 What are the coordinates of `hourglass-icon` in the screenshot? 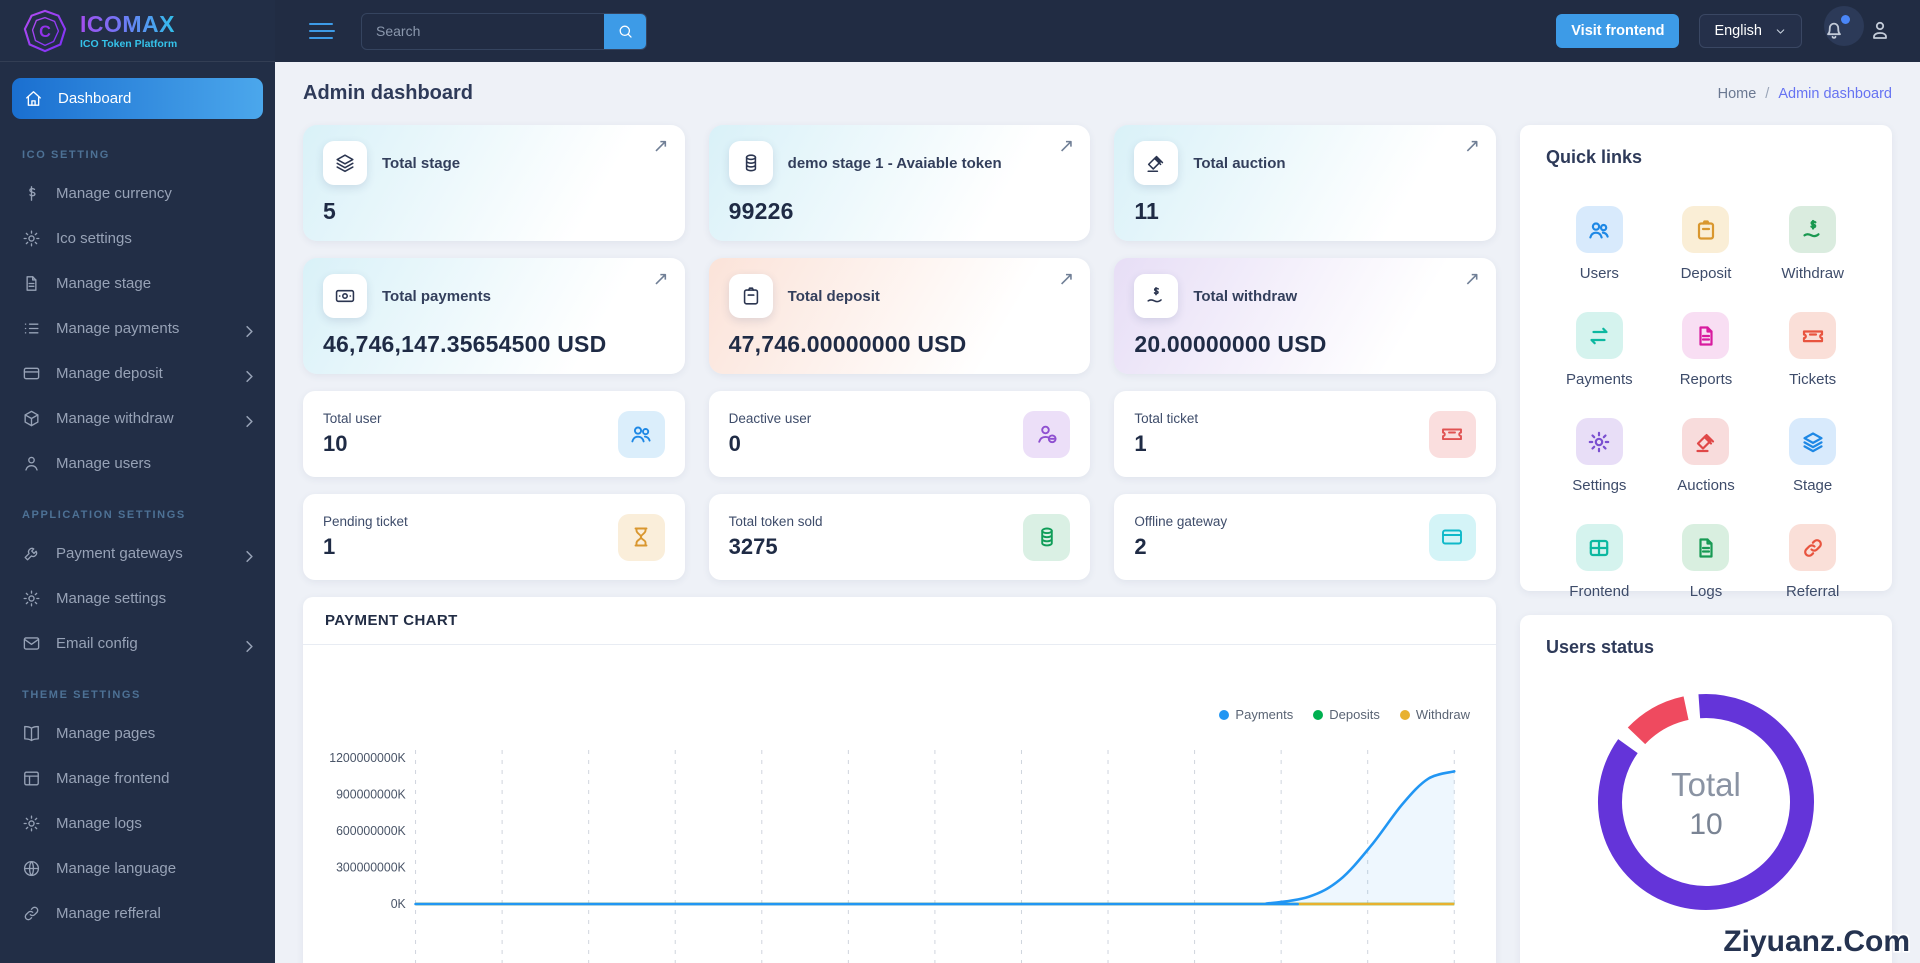 It's located at (641, 537).